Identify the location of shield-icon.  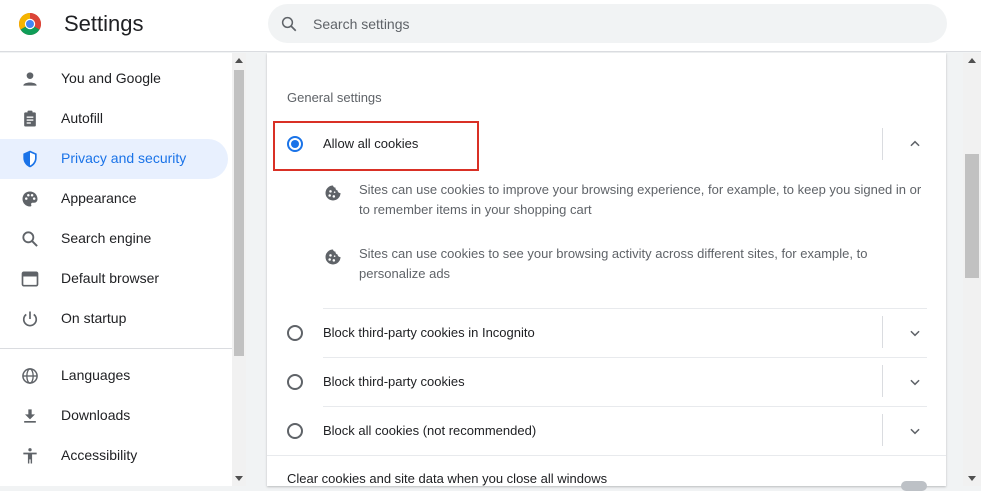
(30, 159).